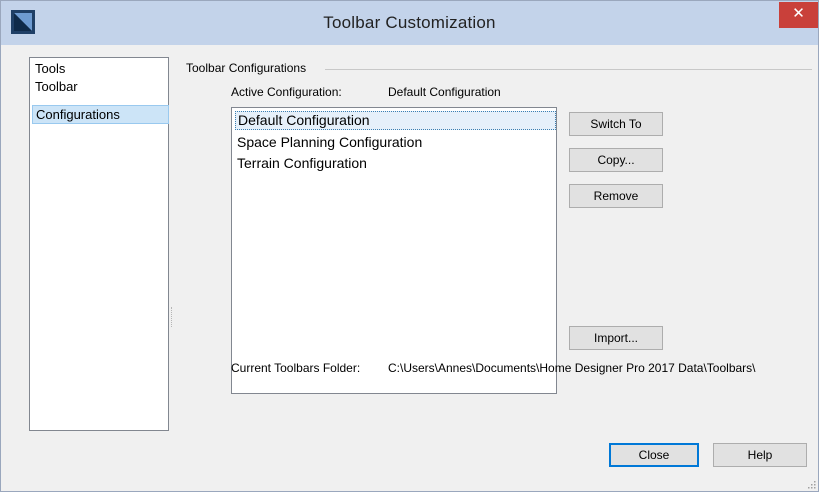 The width and height of the screenshot is (819, 492). I want to click on switch-to-button: Switch To, so click(616, 124).